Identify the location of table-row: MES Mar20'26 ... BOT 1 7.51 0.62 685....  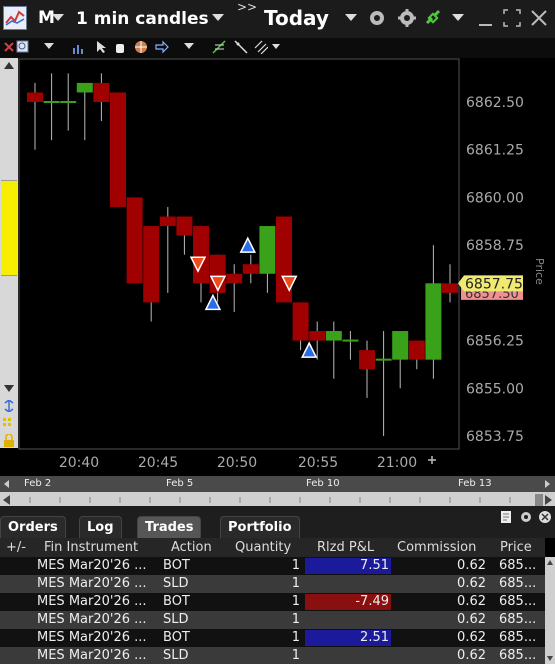
(272, 566).